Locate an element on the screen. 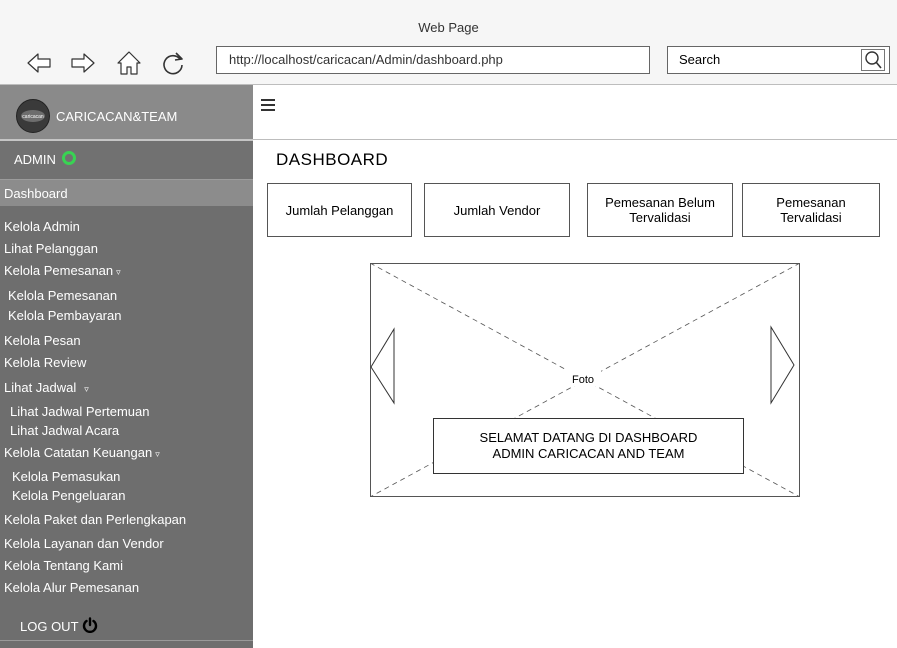 This screenshot has width=897, height=648. card-label: Pemesanan Belum Tervalidasi is located at coordinates (660, 210).